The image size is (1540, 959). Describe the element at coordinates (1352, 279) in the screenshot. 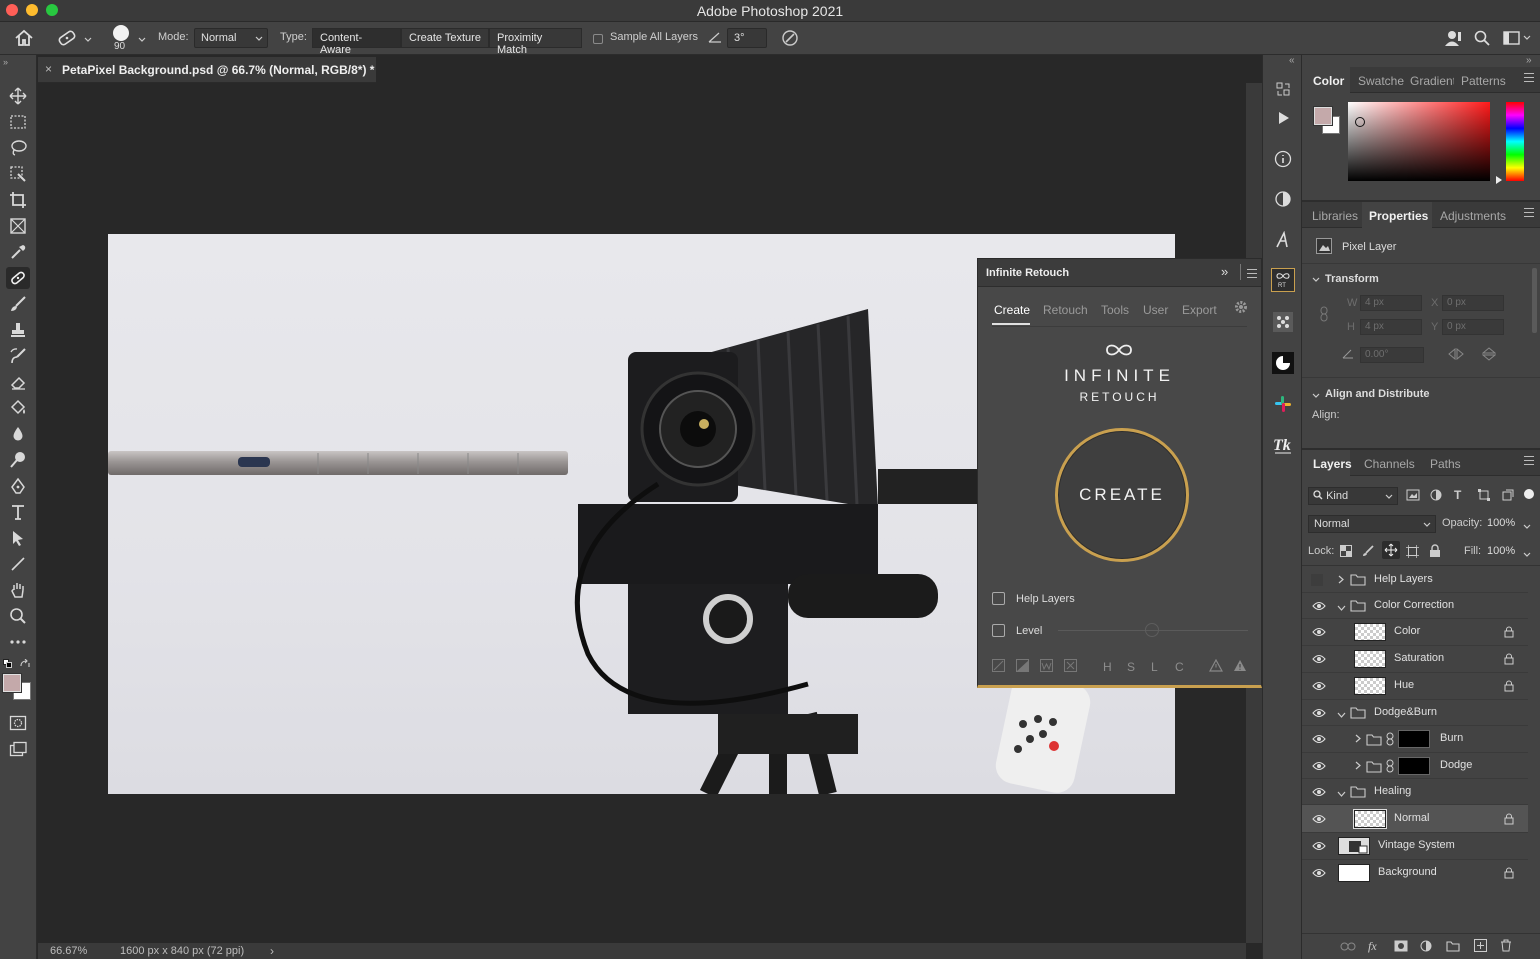

I see `transform-section-title: Transform` at that location.